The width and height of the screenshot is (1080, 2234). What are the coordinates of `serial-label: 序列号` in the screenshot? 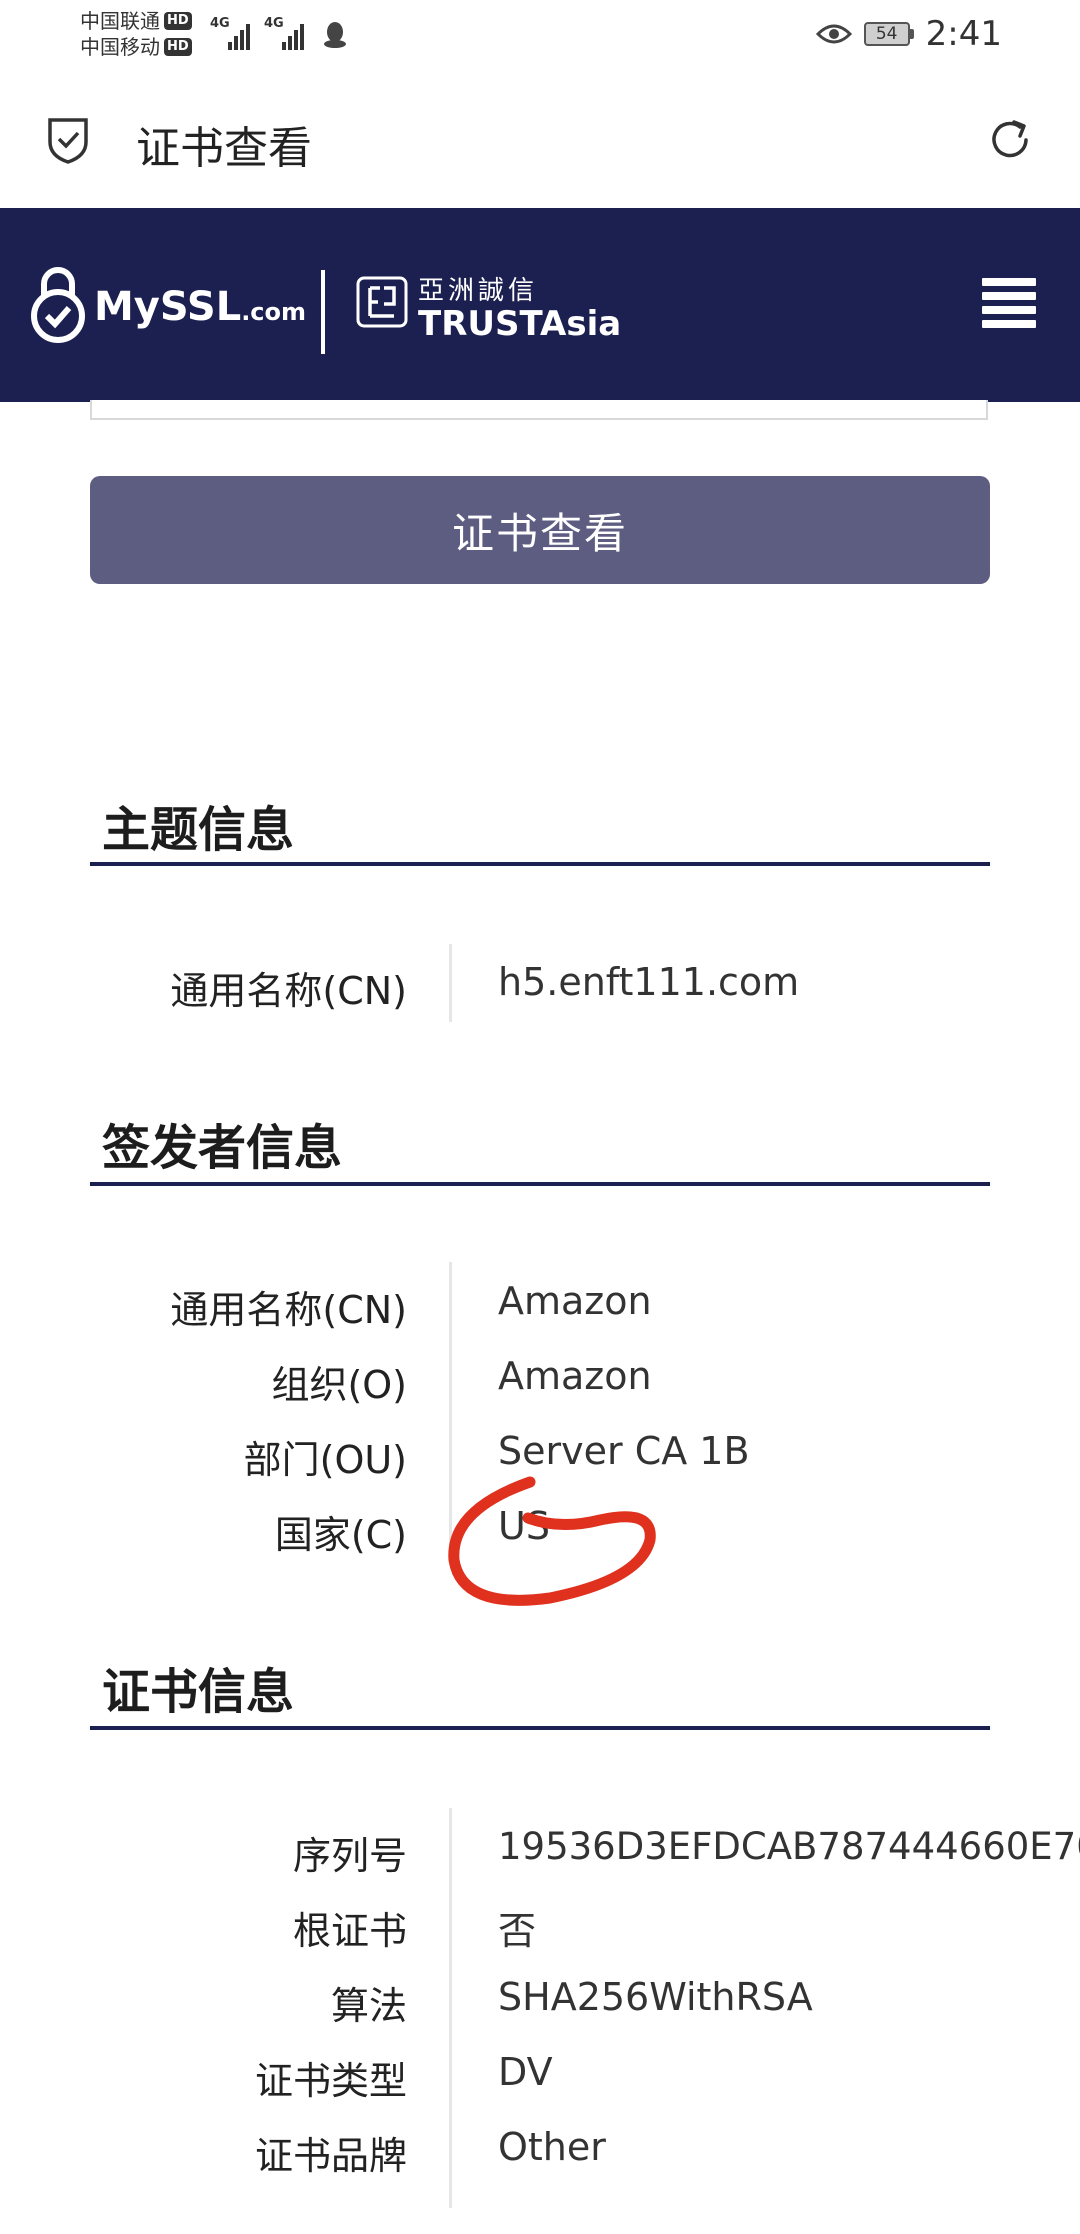 It's located at (349, 1856).